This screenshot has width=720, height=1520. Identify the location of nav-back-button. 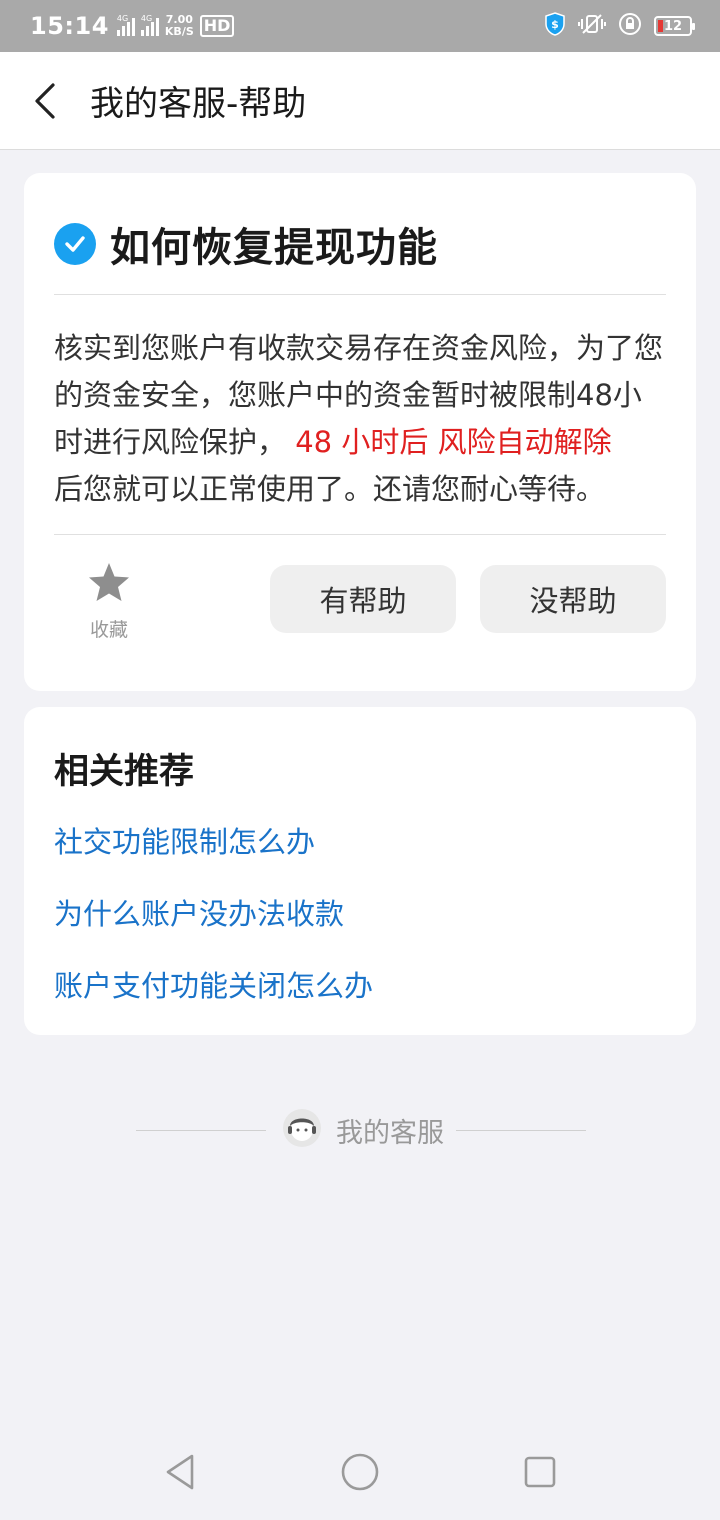
(180, 1472).